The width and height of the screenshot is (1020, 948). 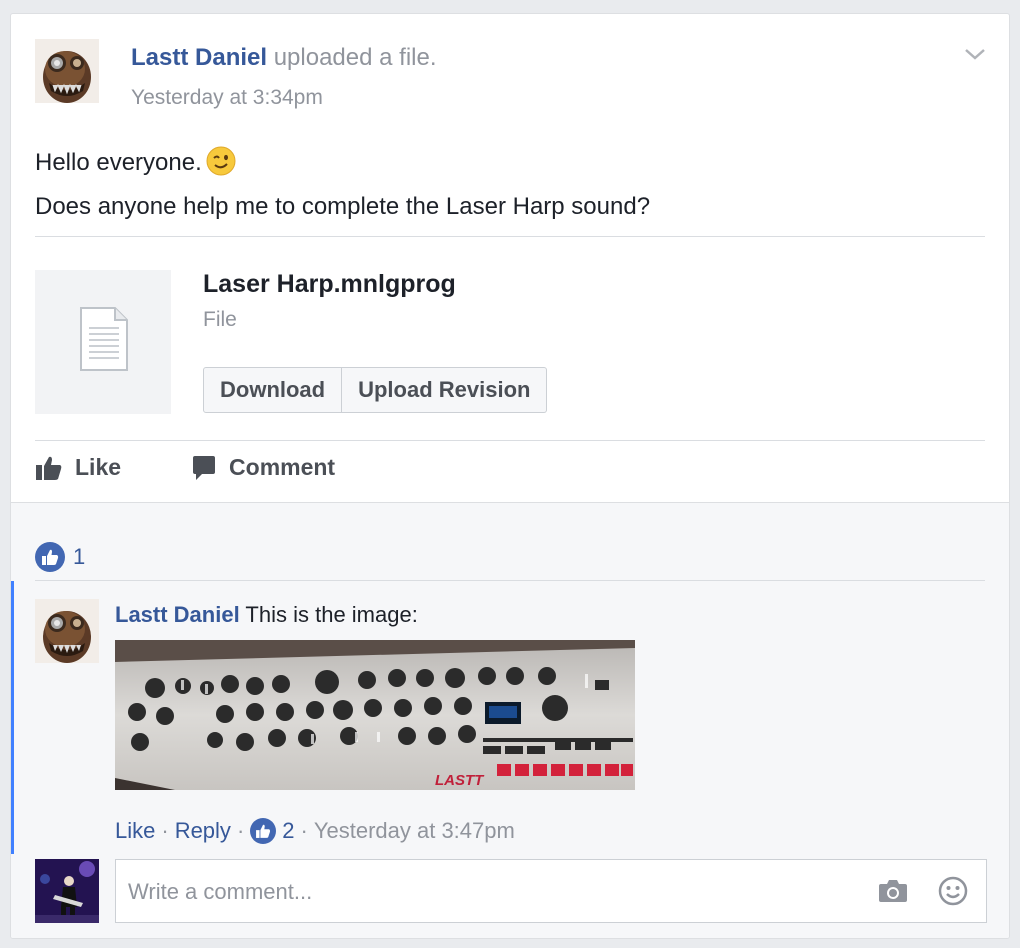 I want to click on comment-reply-link: Reply, so click(x=203, y=831).